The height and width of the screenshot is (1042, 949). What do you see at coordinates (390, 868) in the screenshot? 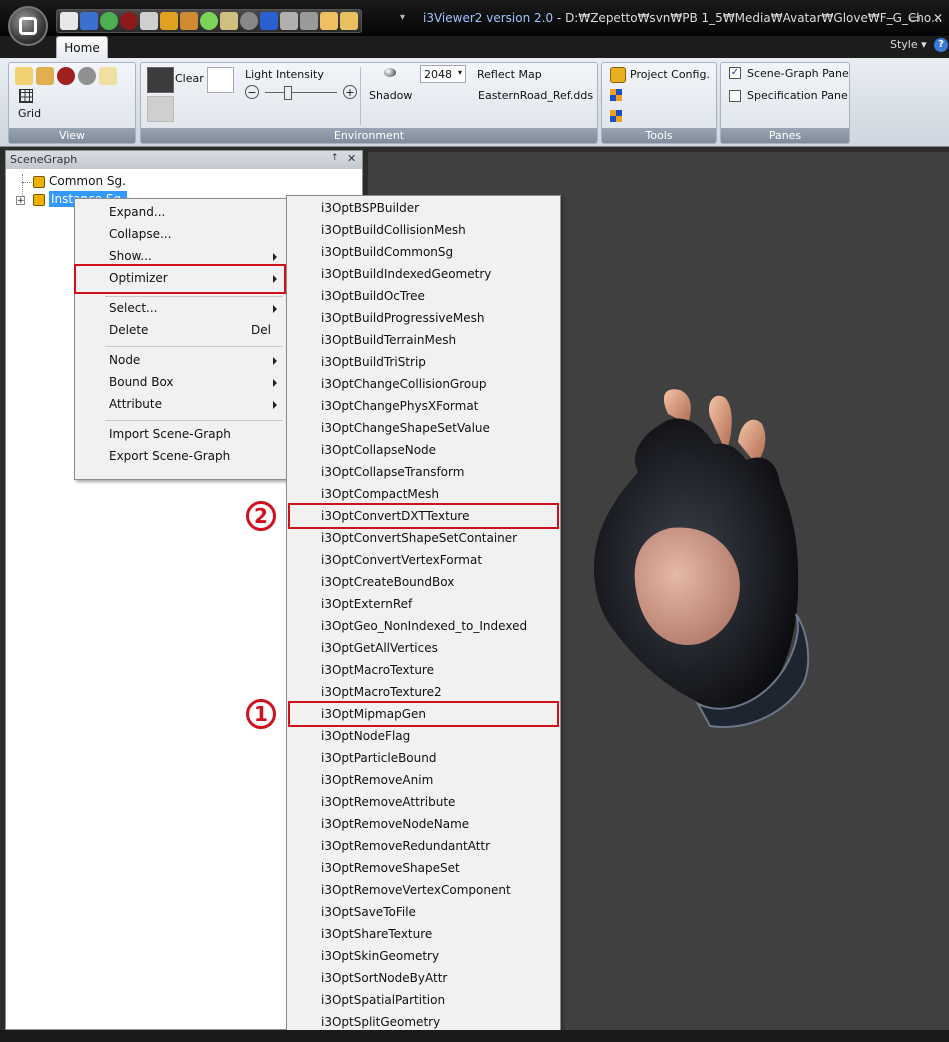
I see `optimizer-item: i3OptRemoveShapeSet` at bounding box center [390, 868].